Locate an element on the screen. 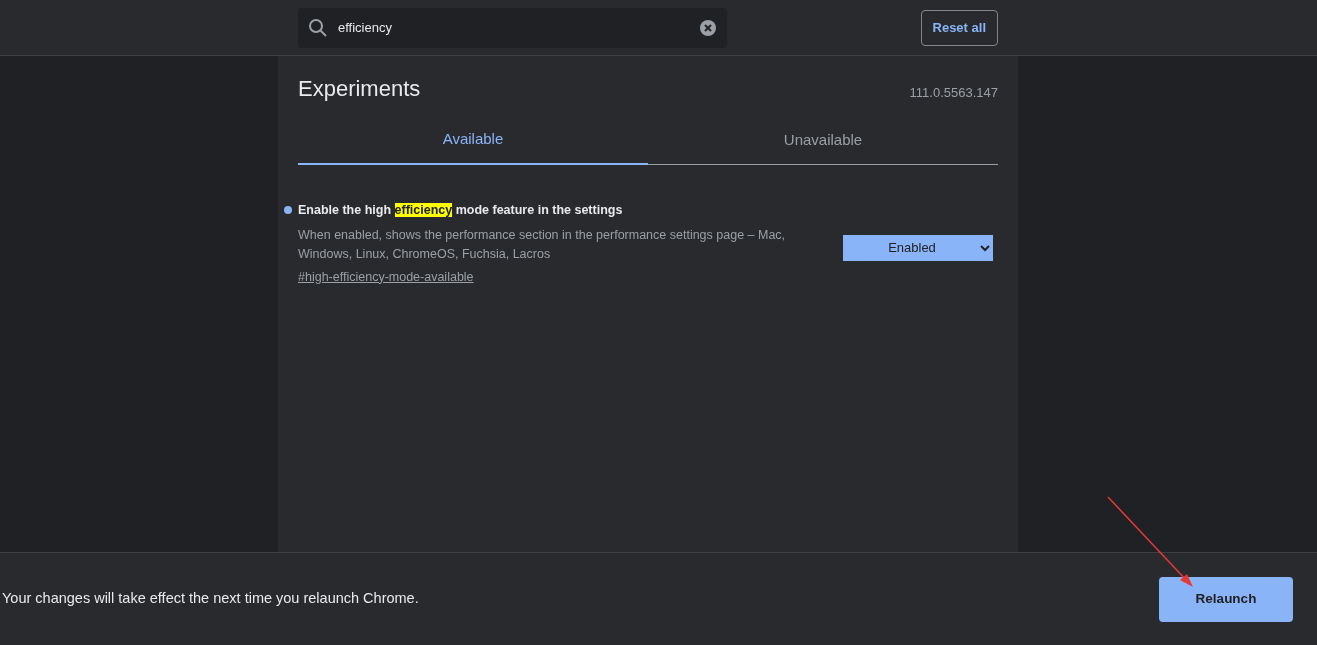 The image size is (1317, 645). search-input: efficiency is located at coordinates (513, 28).